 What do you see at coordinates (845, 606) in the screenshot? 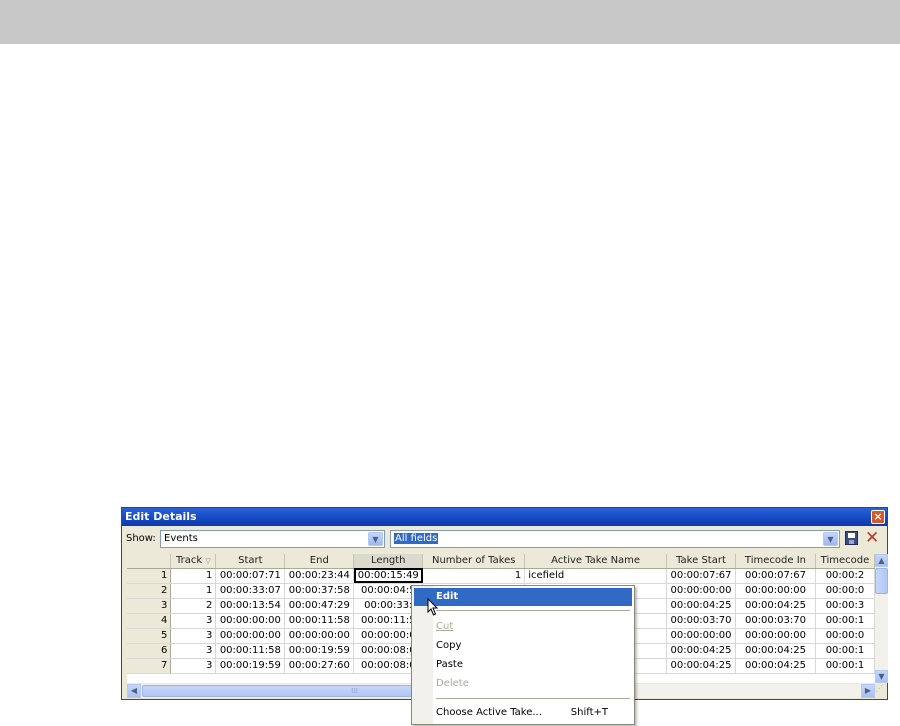
I see `cell-timecode: 00:00:3` at bounding box center [845, 606].